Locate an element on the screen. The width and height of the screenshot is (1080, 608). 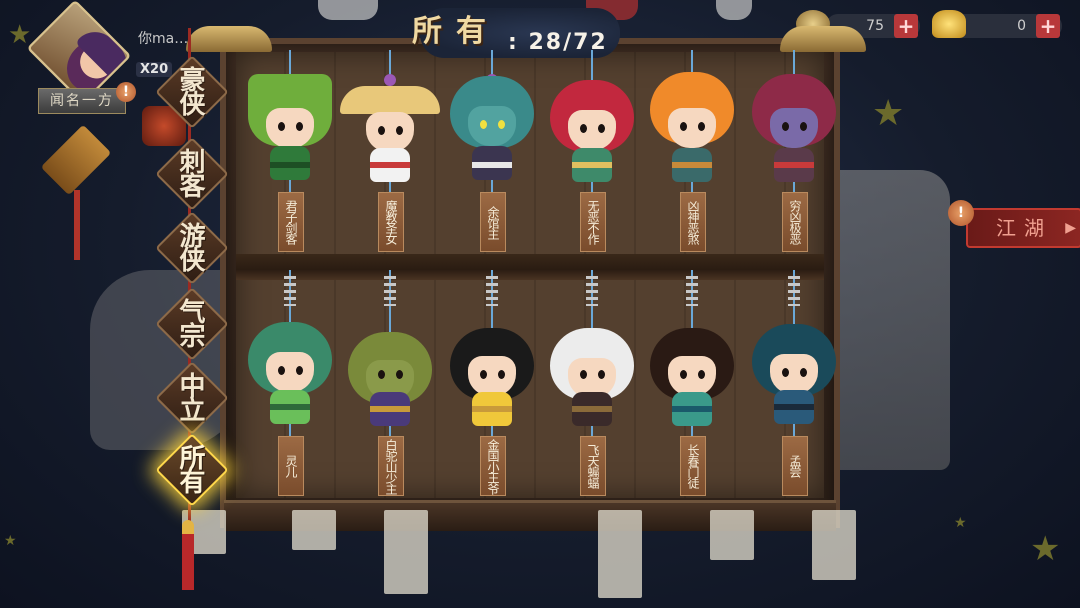
jianghu-label: 江湖 is located at coordinates (1024, 228).